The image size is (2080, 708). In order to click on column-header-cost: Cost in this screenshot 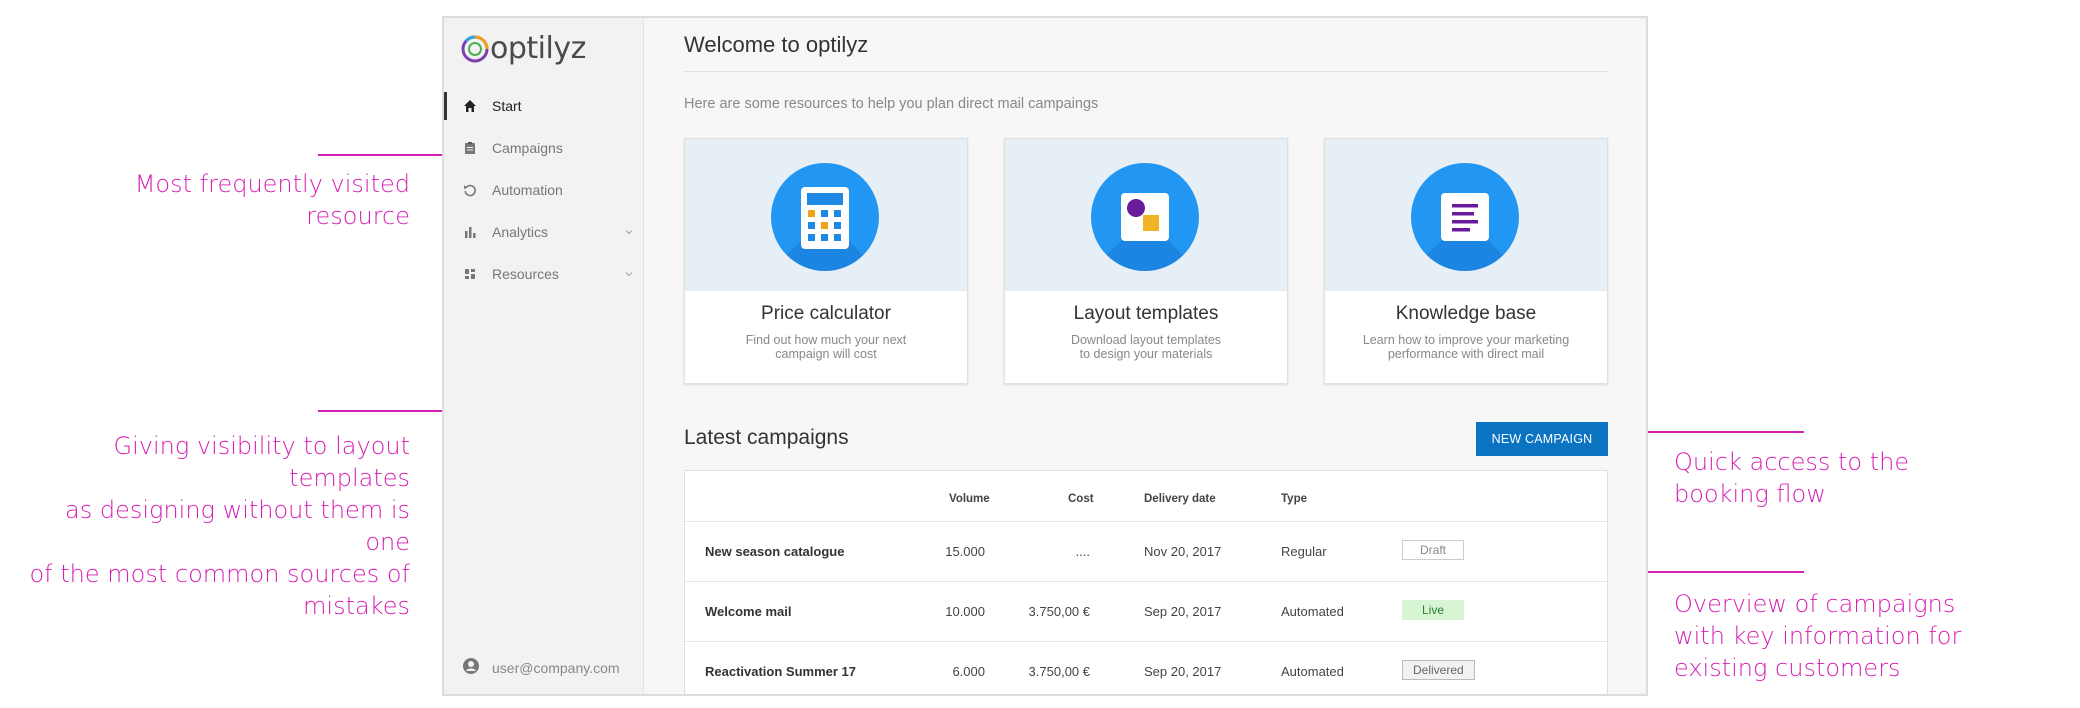, I will do `click(1081, 499)`.